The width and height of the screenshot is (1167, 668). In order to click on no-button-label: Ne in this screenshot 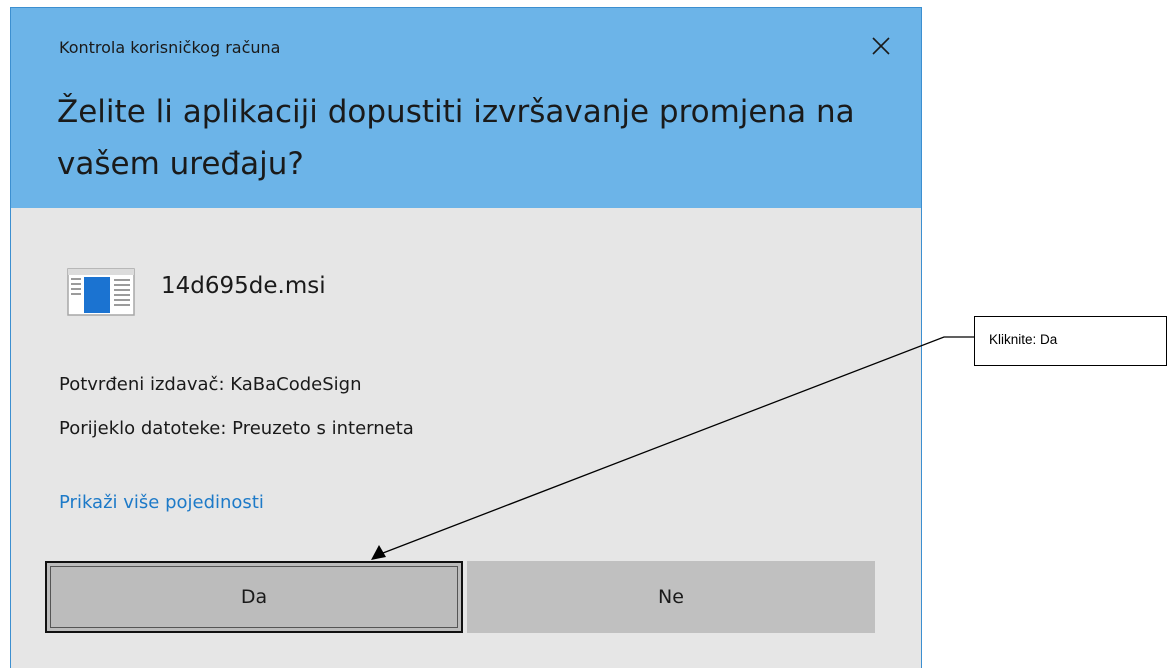, I will do `click(671, 597)`.